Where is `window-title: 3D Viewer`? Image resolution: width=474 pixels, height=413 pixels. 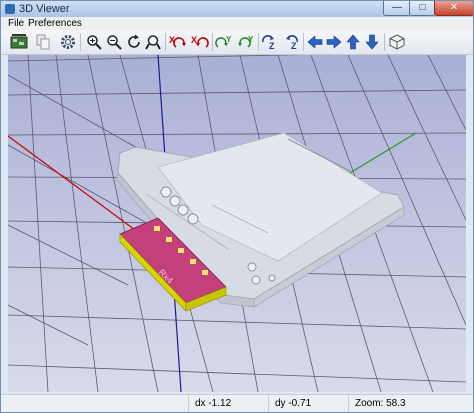
window-title: 3D Viewer is located at coordinates (44, 9).